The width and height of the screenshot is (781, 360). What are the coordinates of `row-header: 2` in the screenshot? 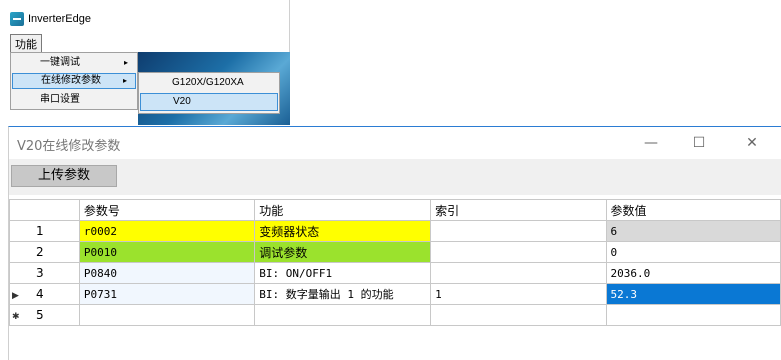 It's located at (44, 252).